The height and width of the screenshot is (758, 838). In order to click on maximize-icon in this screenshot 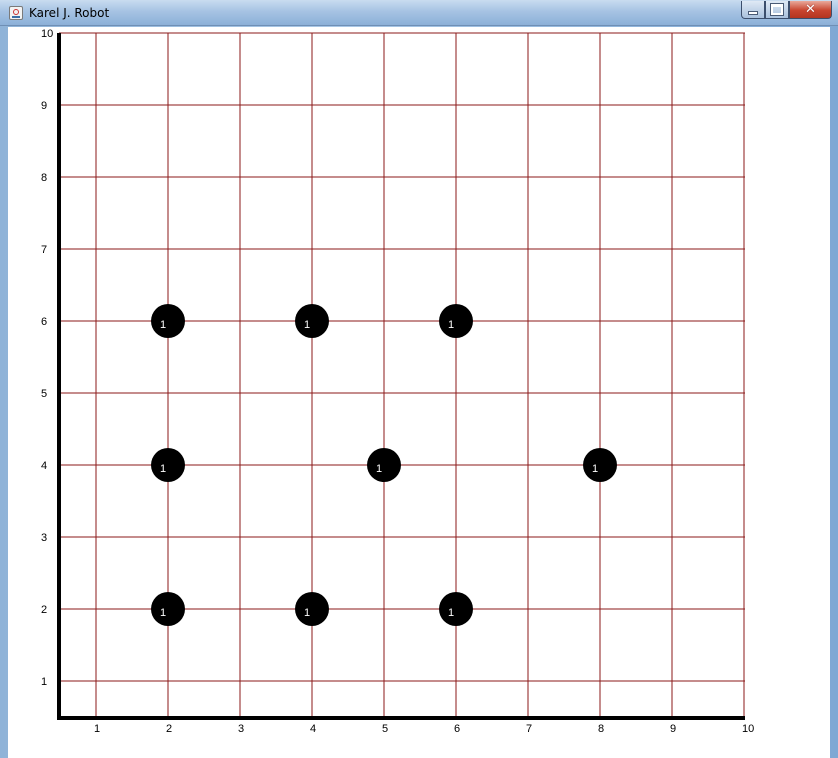, I will do `click(777, 9)`.